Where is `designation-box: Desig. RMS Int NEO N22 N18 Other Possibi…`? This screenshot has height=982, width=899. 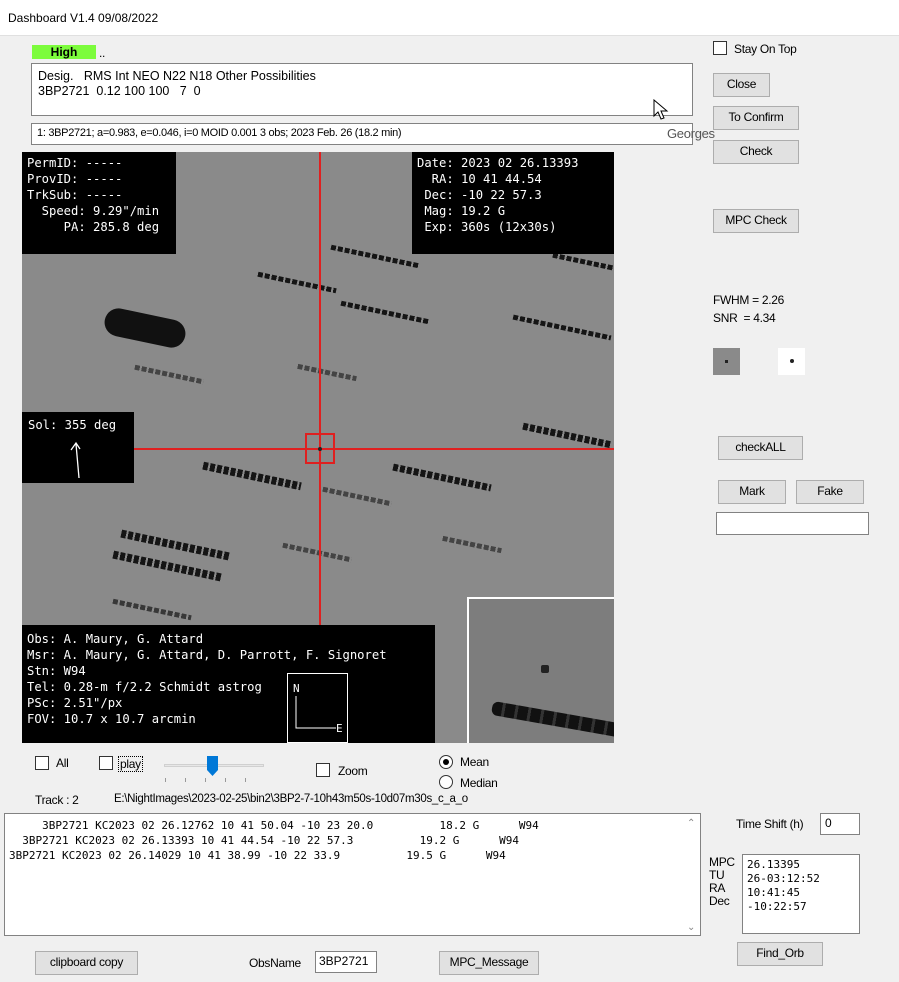
designation-box: Desig. RMS Int NEO N22 N18 Other Possibi… is located at coordinates (362, 89).